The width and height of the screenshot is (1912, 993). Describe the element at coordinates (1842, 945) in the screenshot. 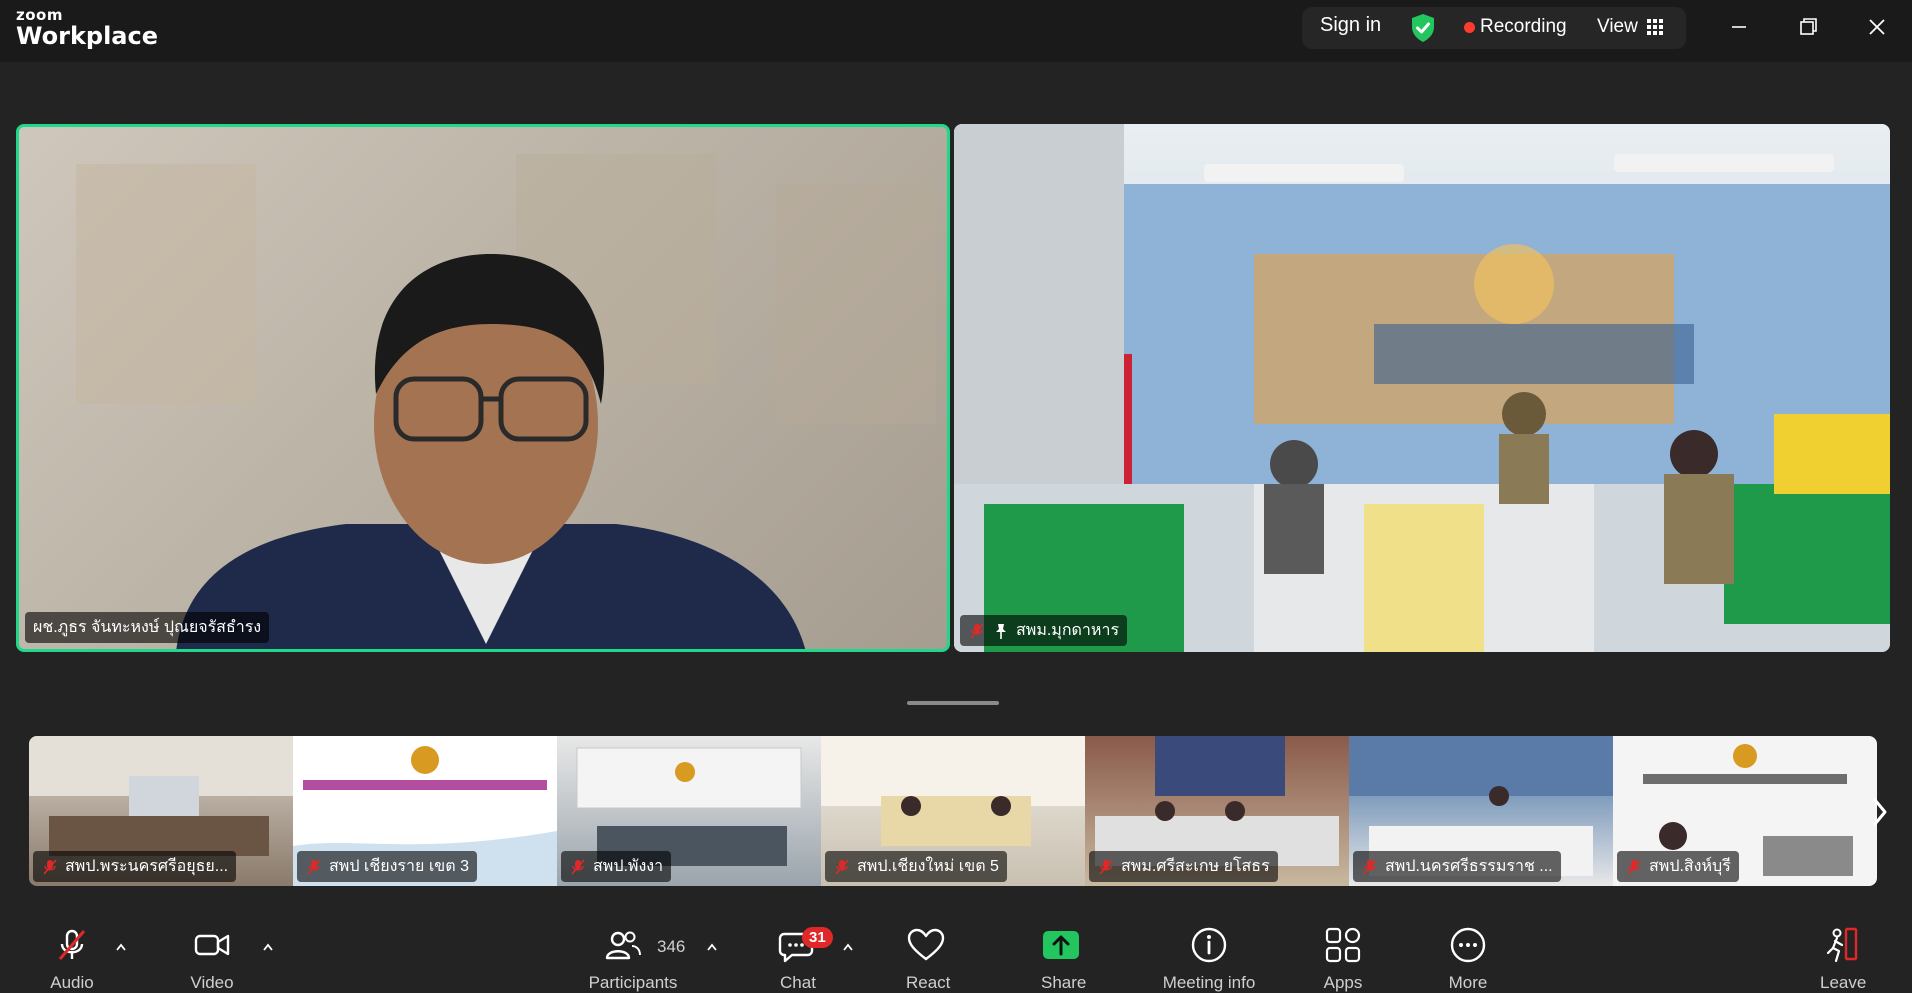

I see `leave-icon` at that location.